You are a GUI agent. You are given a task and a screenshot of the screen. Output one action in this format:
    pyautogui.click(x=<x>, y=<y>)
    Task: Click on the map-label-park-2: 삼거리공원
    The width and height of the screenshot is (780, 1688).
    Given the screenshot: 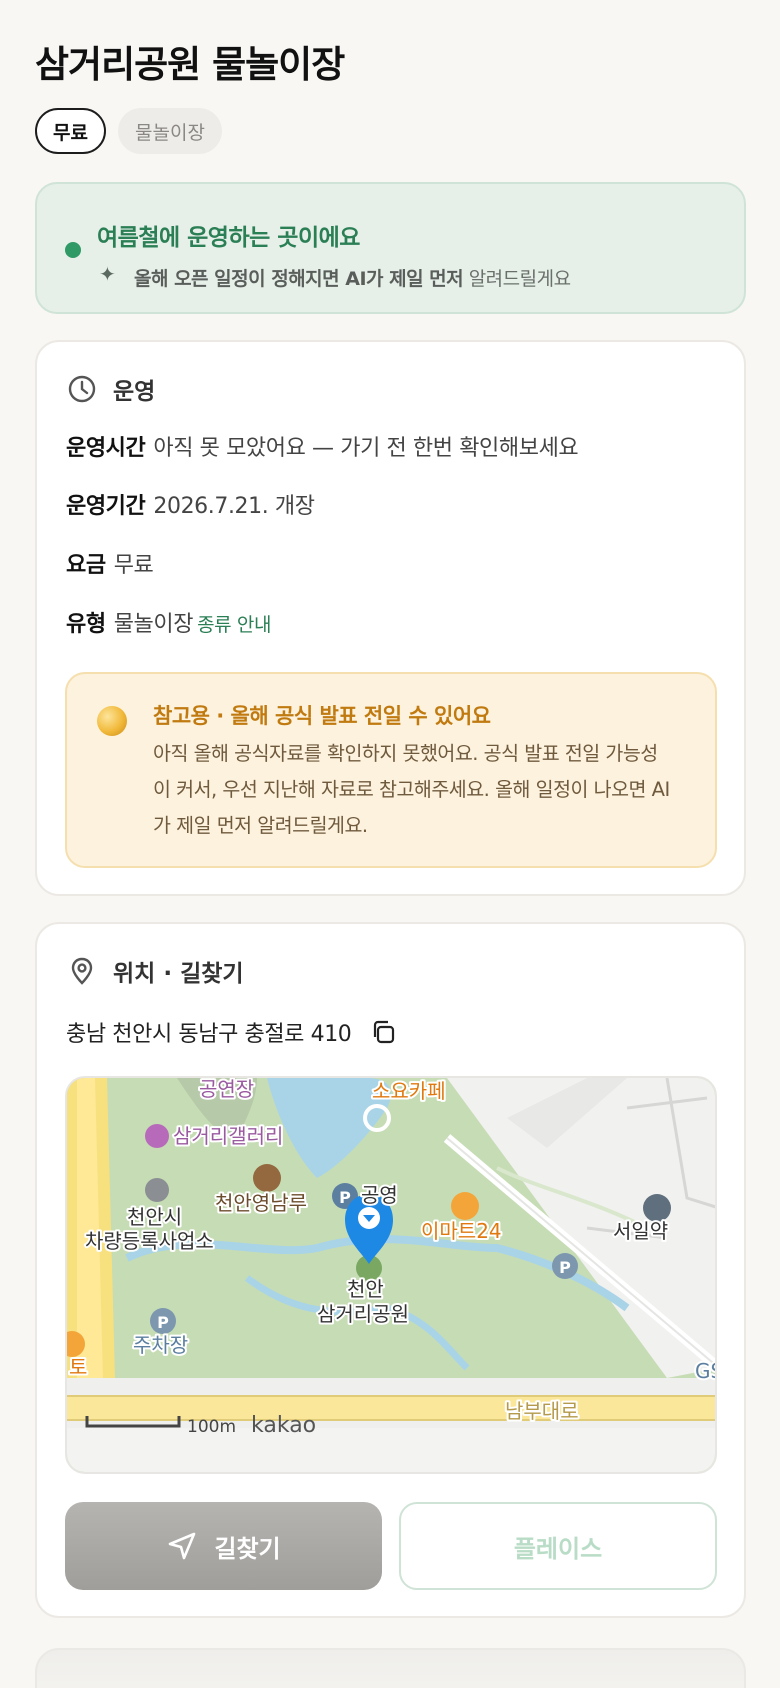 What is the action you would take?
    pyautogui.click(x=363, y=1314)
    